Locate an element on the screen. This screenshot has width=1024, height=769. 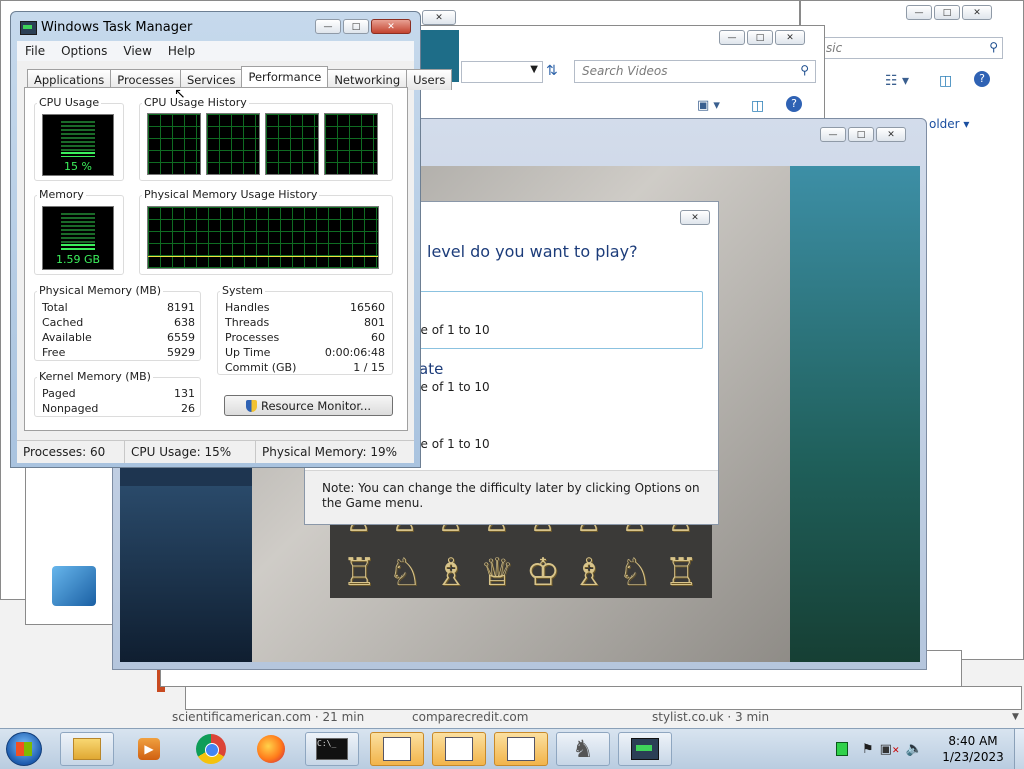
memory-group: Memory 1.59 GB is located at coordinates (79, 231).